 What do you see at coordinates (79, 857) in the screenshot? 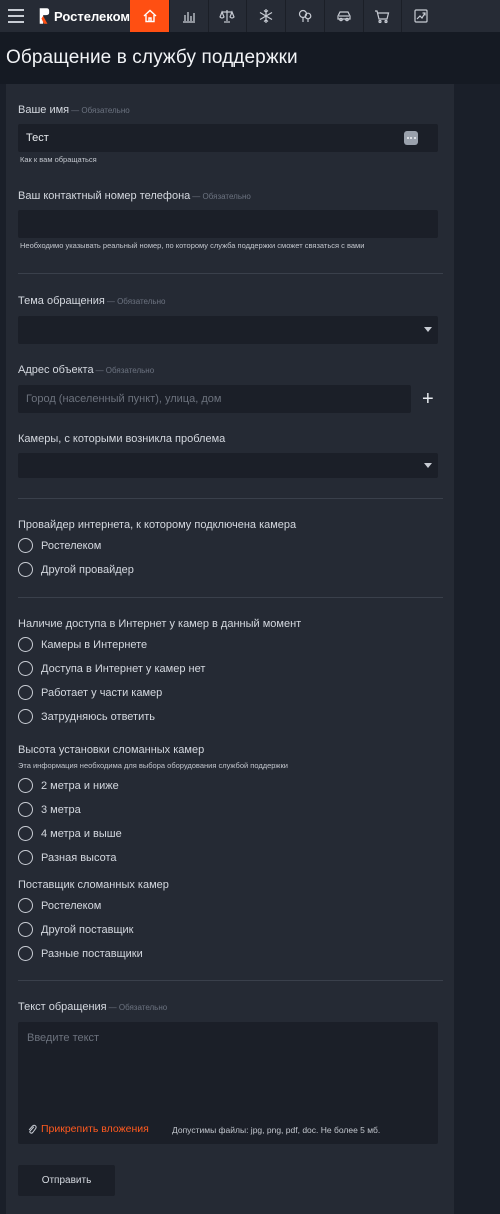
I see `radio-label: Разная высота` at bounding box center [79, 857].